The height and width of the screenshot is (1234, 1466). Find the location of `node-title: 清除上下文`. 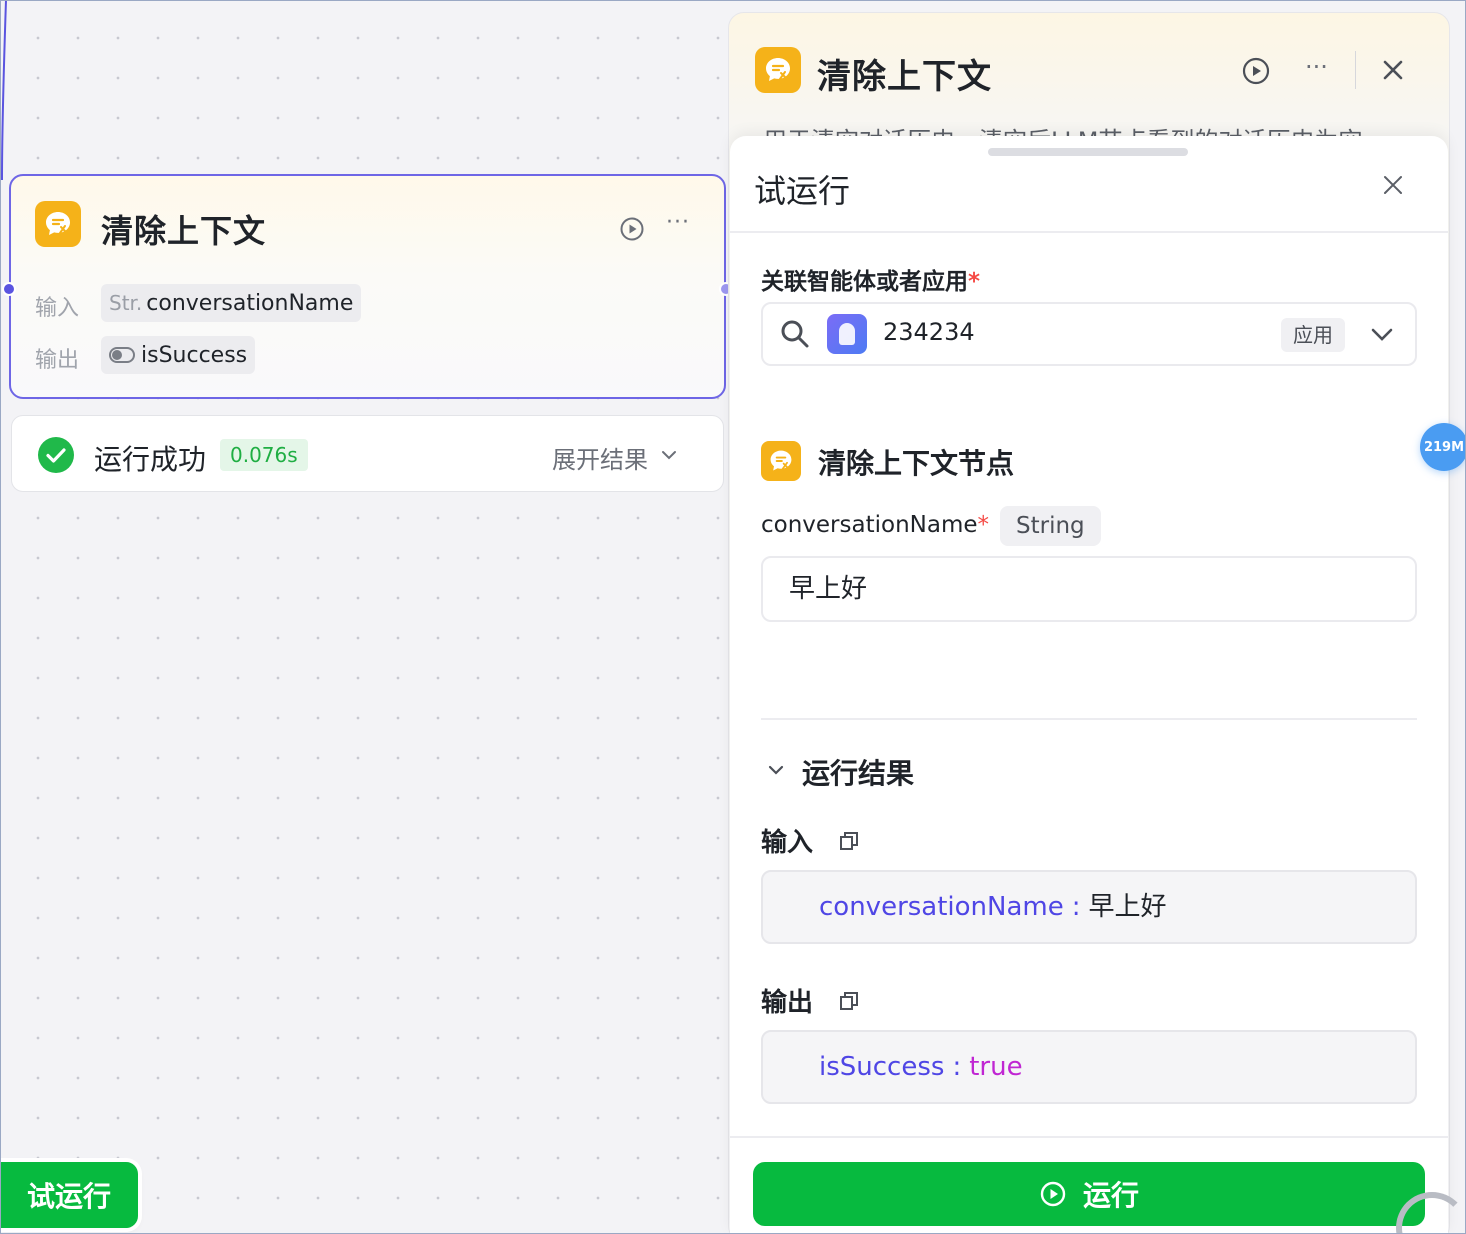

node-title: 清除上下文 is located at coordinates (184, 231).